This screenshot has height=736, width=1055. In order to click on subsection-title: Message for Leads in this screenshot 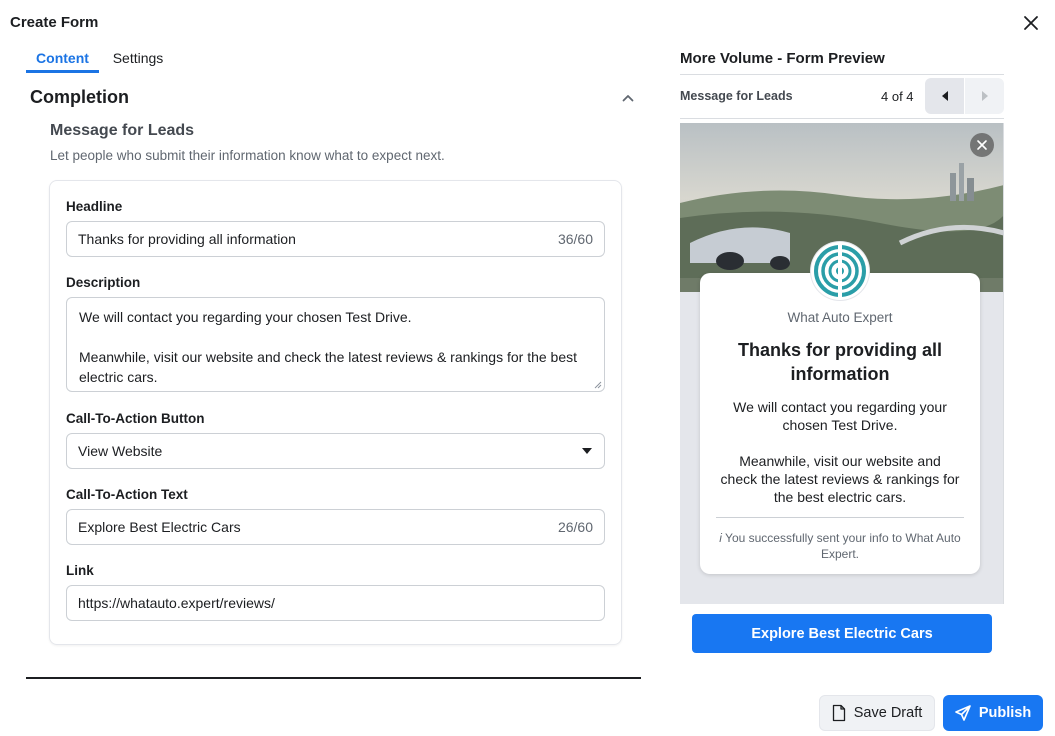, I will do `click(122, 130)`.